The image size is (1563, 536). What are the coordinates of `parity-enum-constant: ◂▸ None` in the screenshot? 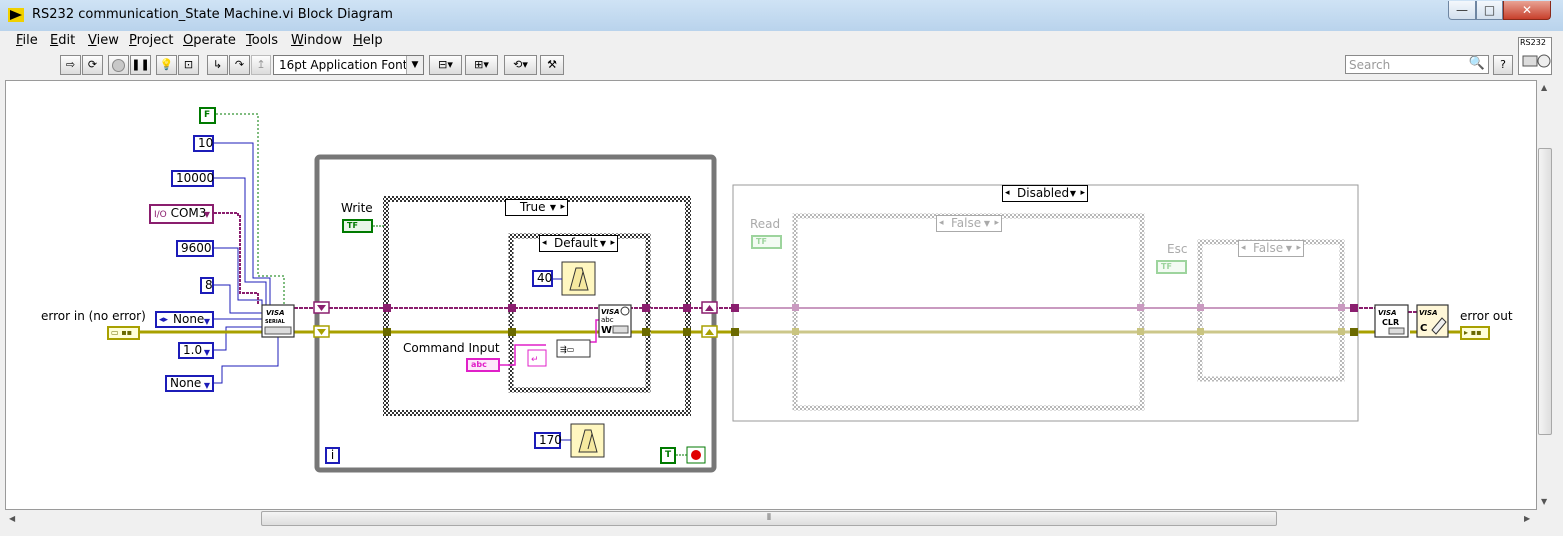 It's located at (184, 319).